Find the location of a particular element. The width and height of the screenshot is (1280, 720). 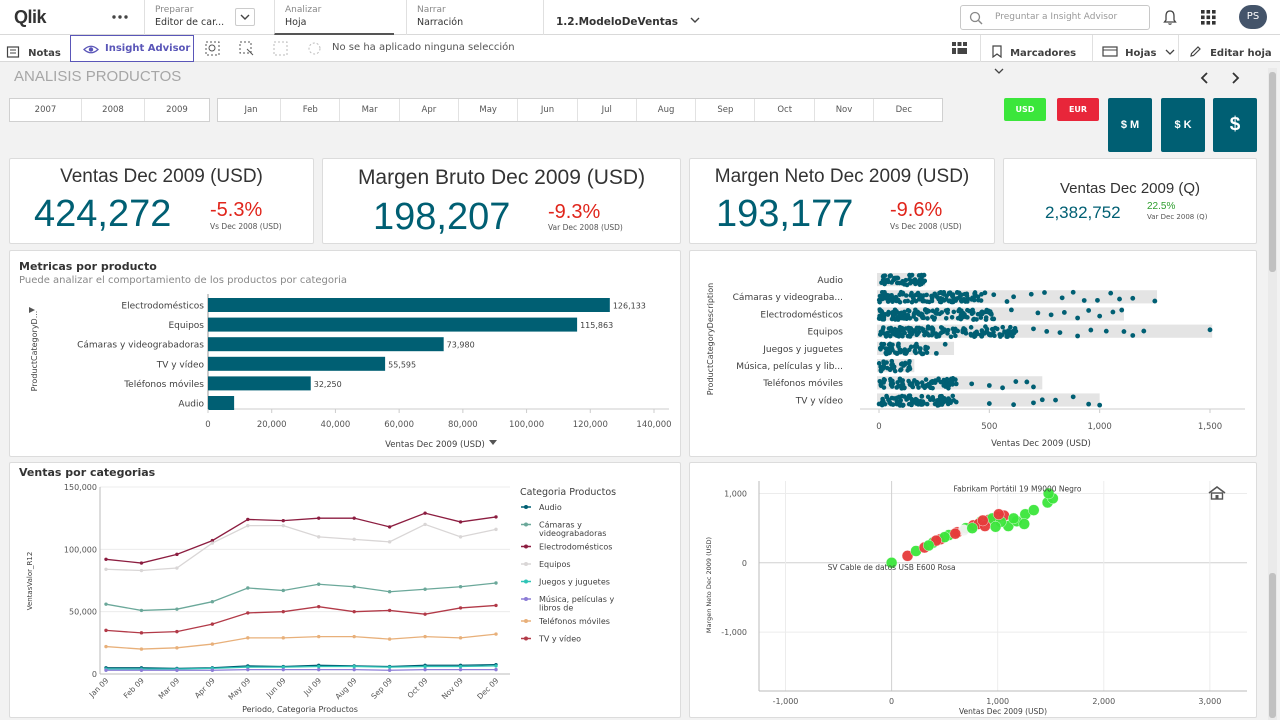

month-filter-item: Dec is located at coordinates (903, 110).